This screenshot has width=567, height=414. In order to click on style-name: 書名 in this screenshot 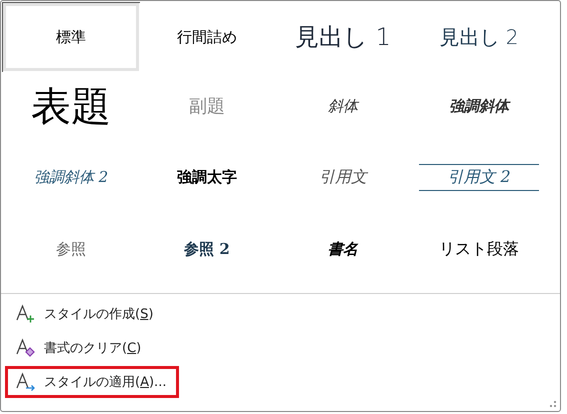, I will do `click(343, 249)`.